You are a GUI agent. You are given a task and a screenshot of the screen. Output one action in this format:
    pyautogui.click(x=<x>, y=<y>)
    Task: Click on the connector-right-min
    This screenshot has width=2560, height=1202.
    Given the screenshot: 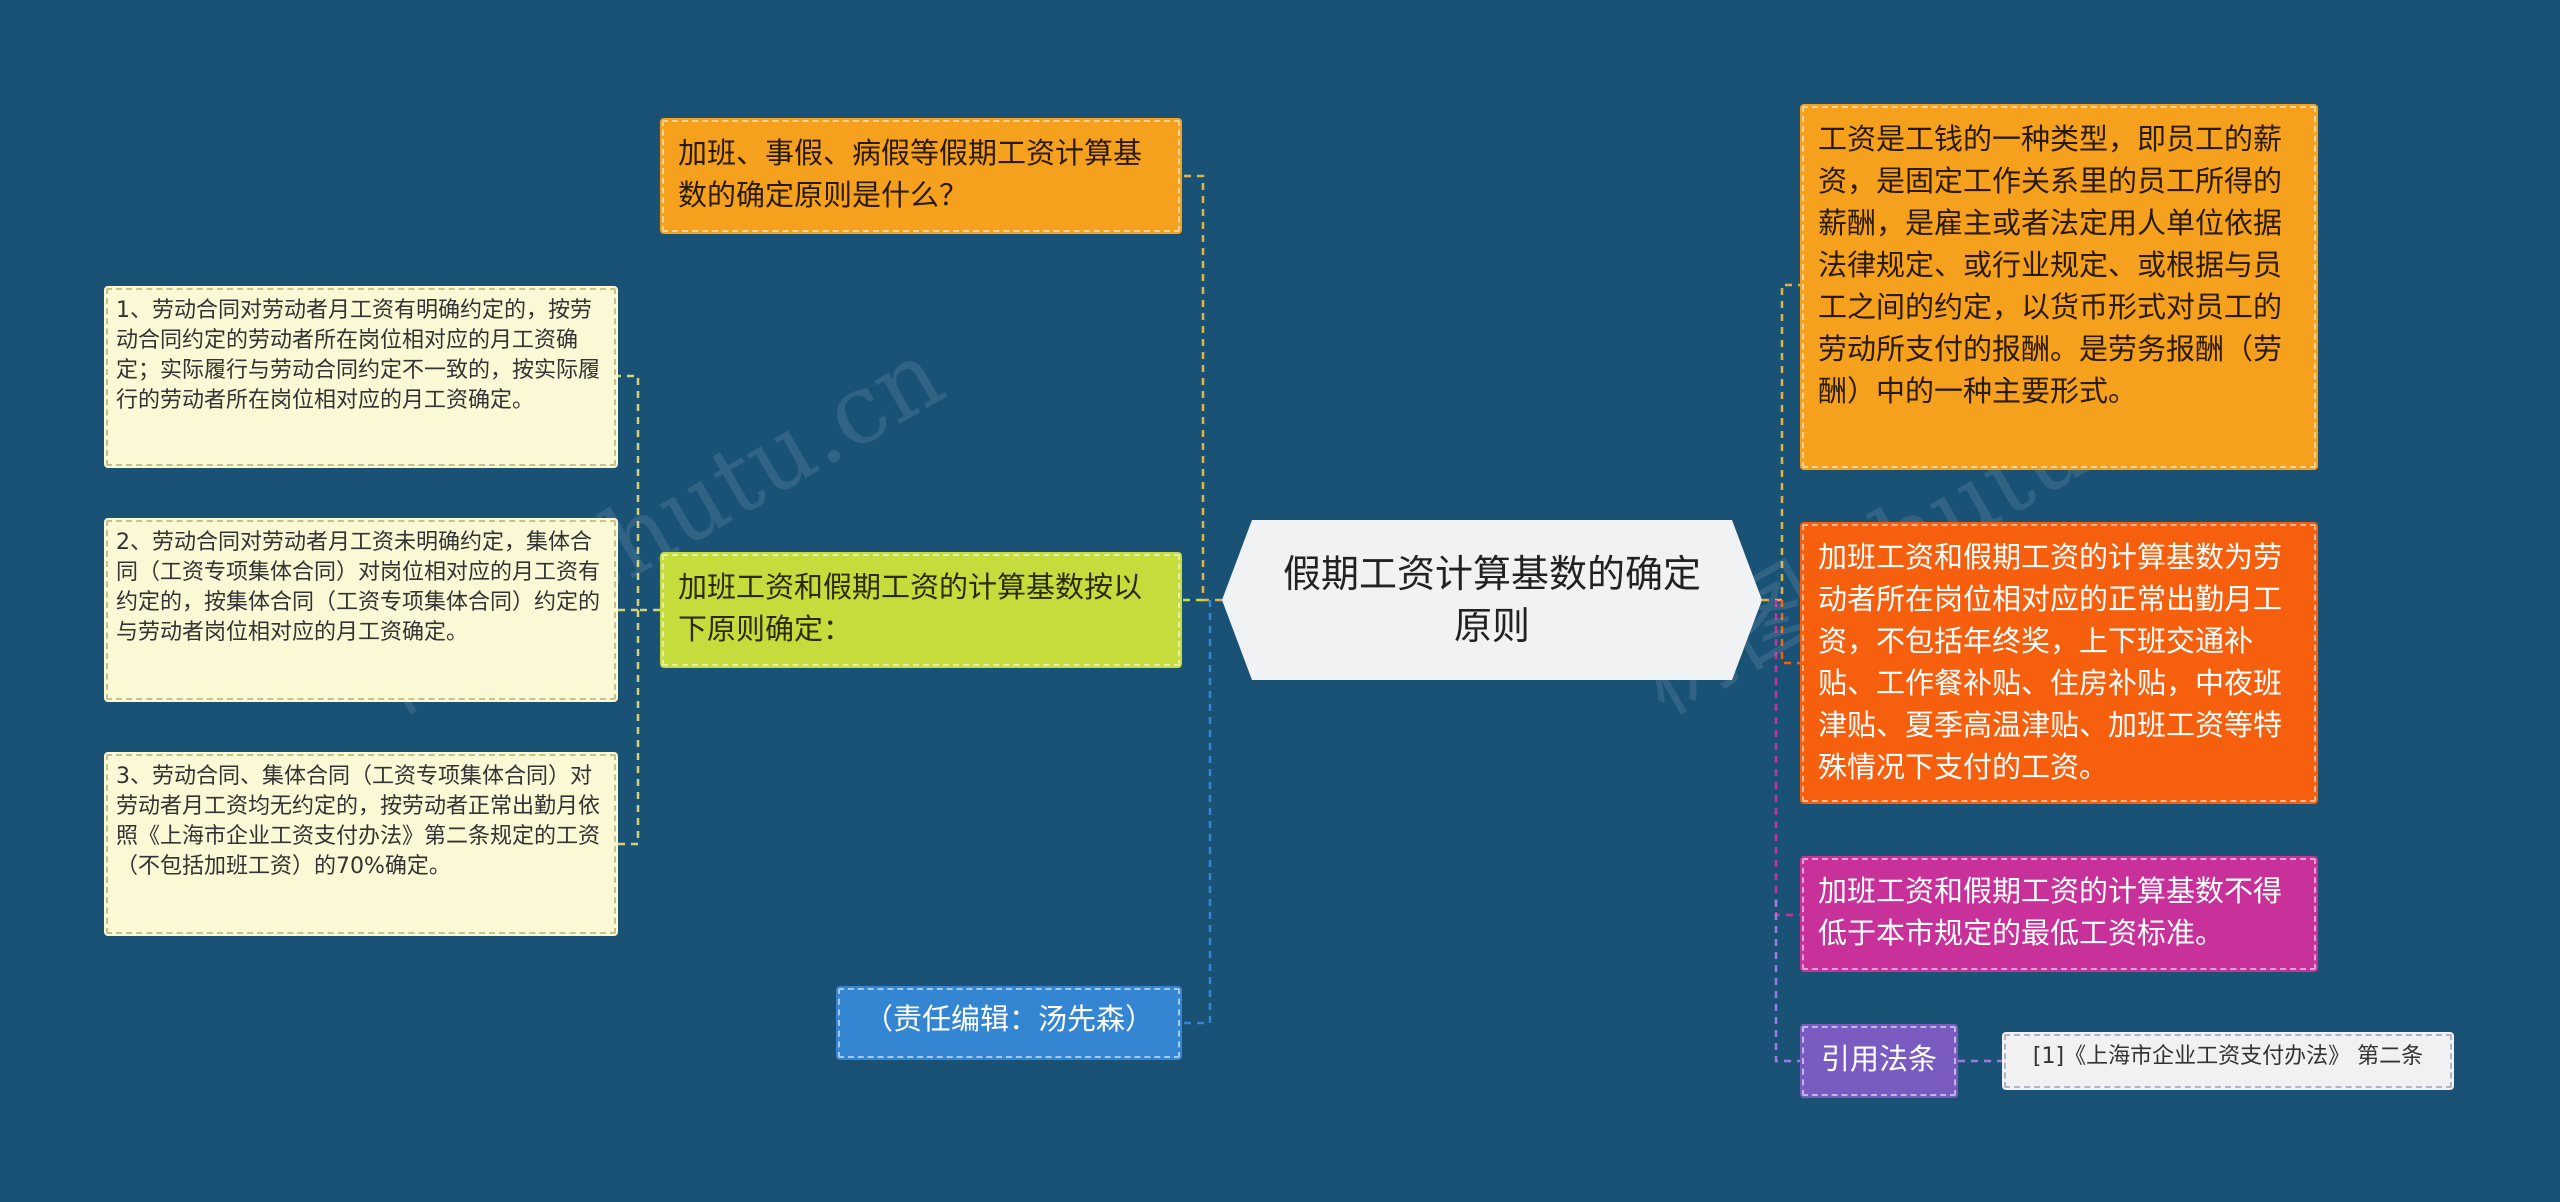 What is the action you would take?
    pyautogui.click(x=1787, y=758)
    